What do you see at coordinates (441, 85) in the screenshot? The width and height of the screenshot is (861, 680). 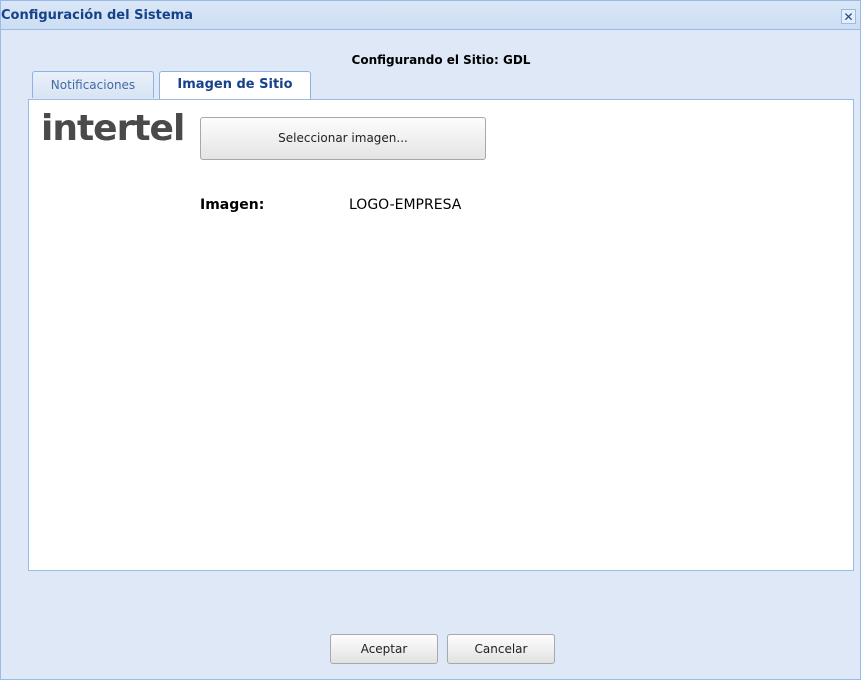 I see `tab-bar: Notificaciones Imagen de Sitio` at bounding box center [441, 85].